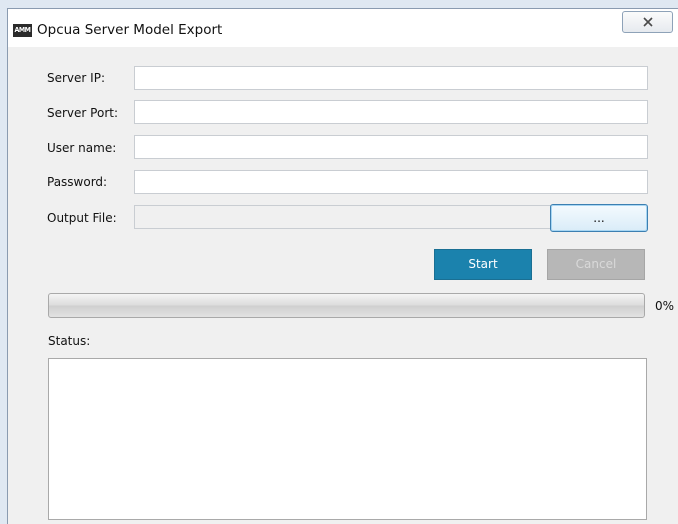 Image resolution: width=678 pixels, height=524 pixels. What do you see at coordinates (391, 112) in the screenshot?
I see `server-port-input` at bounding box center [391, 112].